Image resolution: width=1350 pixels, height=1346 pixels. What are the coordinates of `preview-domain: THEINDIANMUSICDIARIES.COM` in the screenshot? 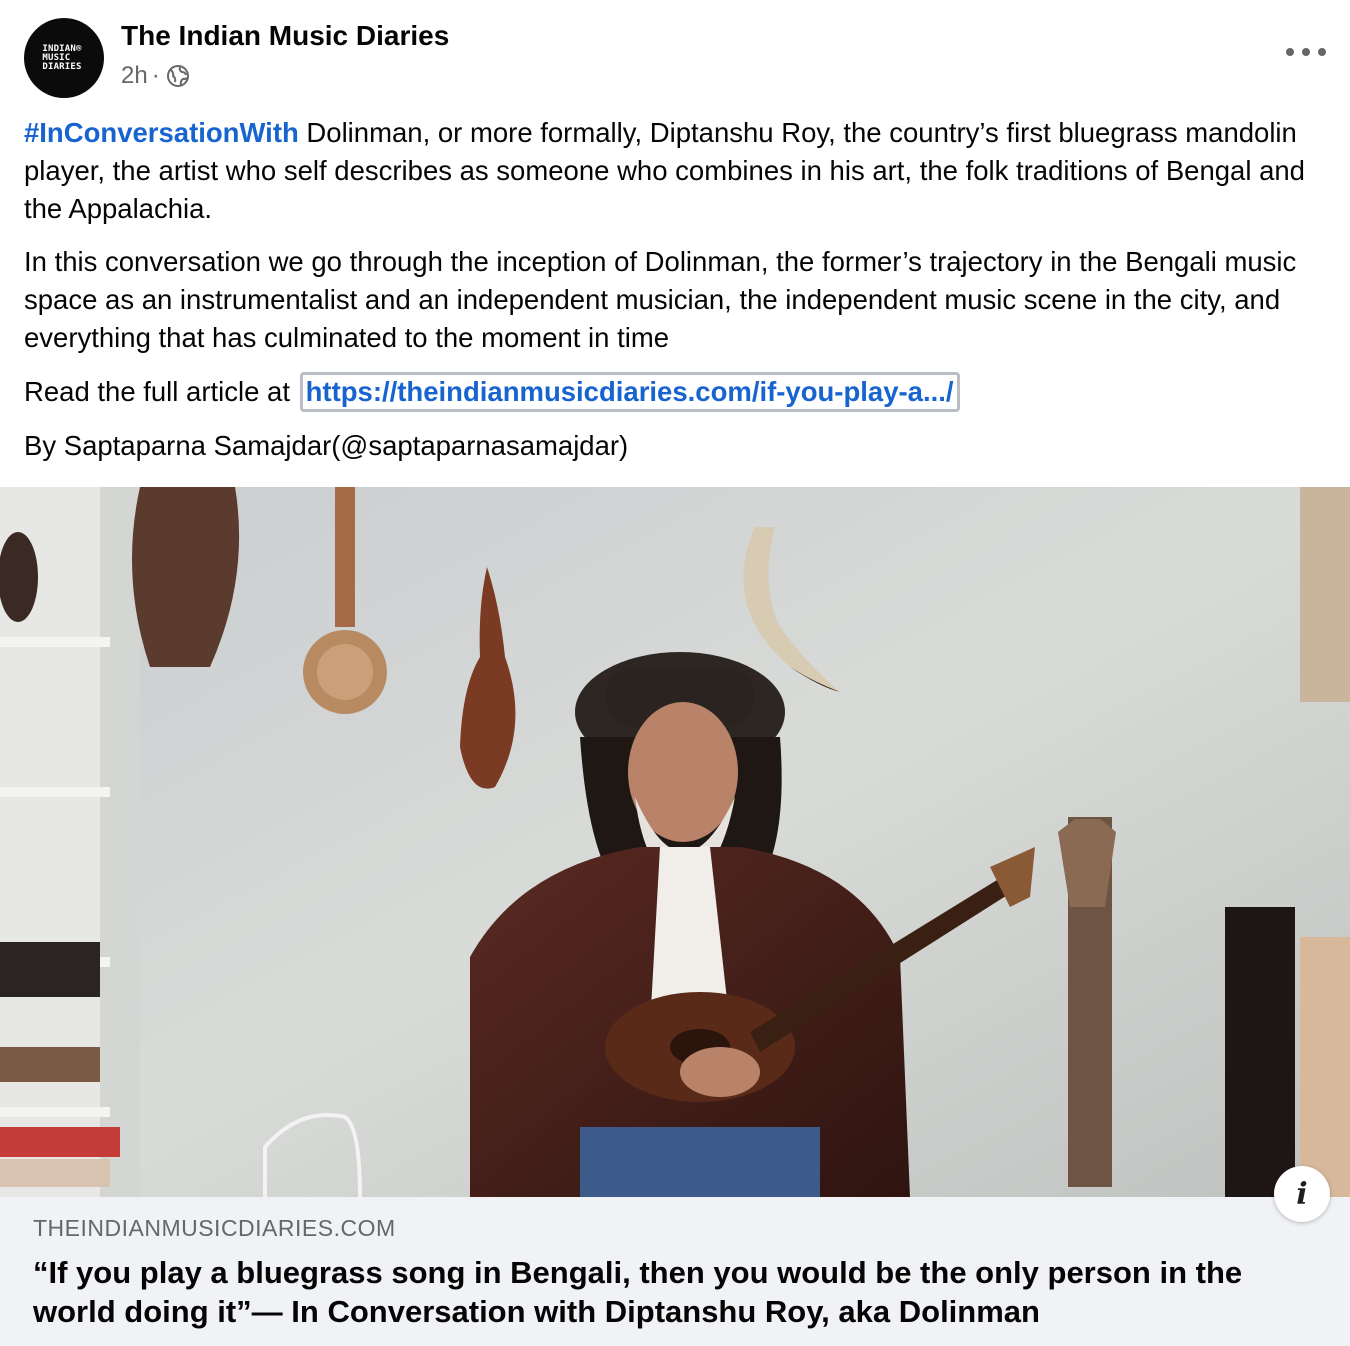 It's located at (214, 1228).